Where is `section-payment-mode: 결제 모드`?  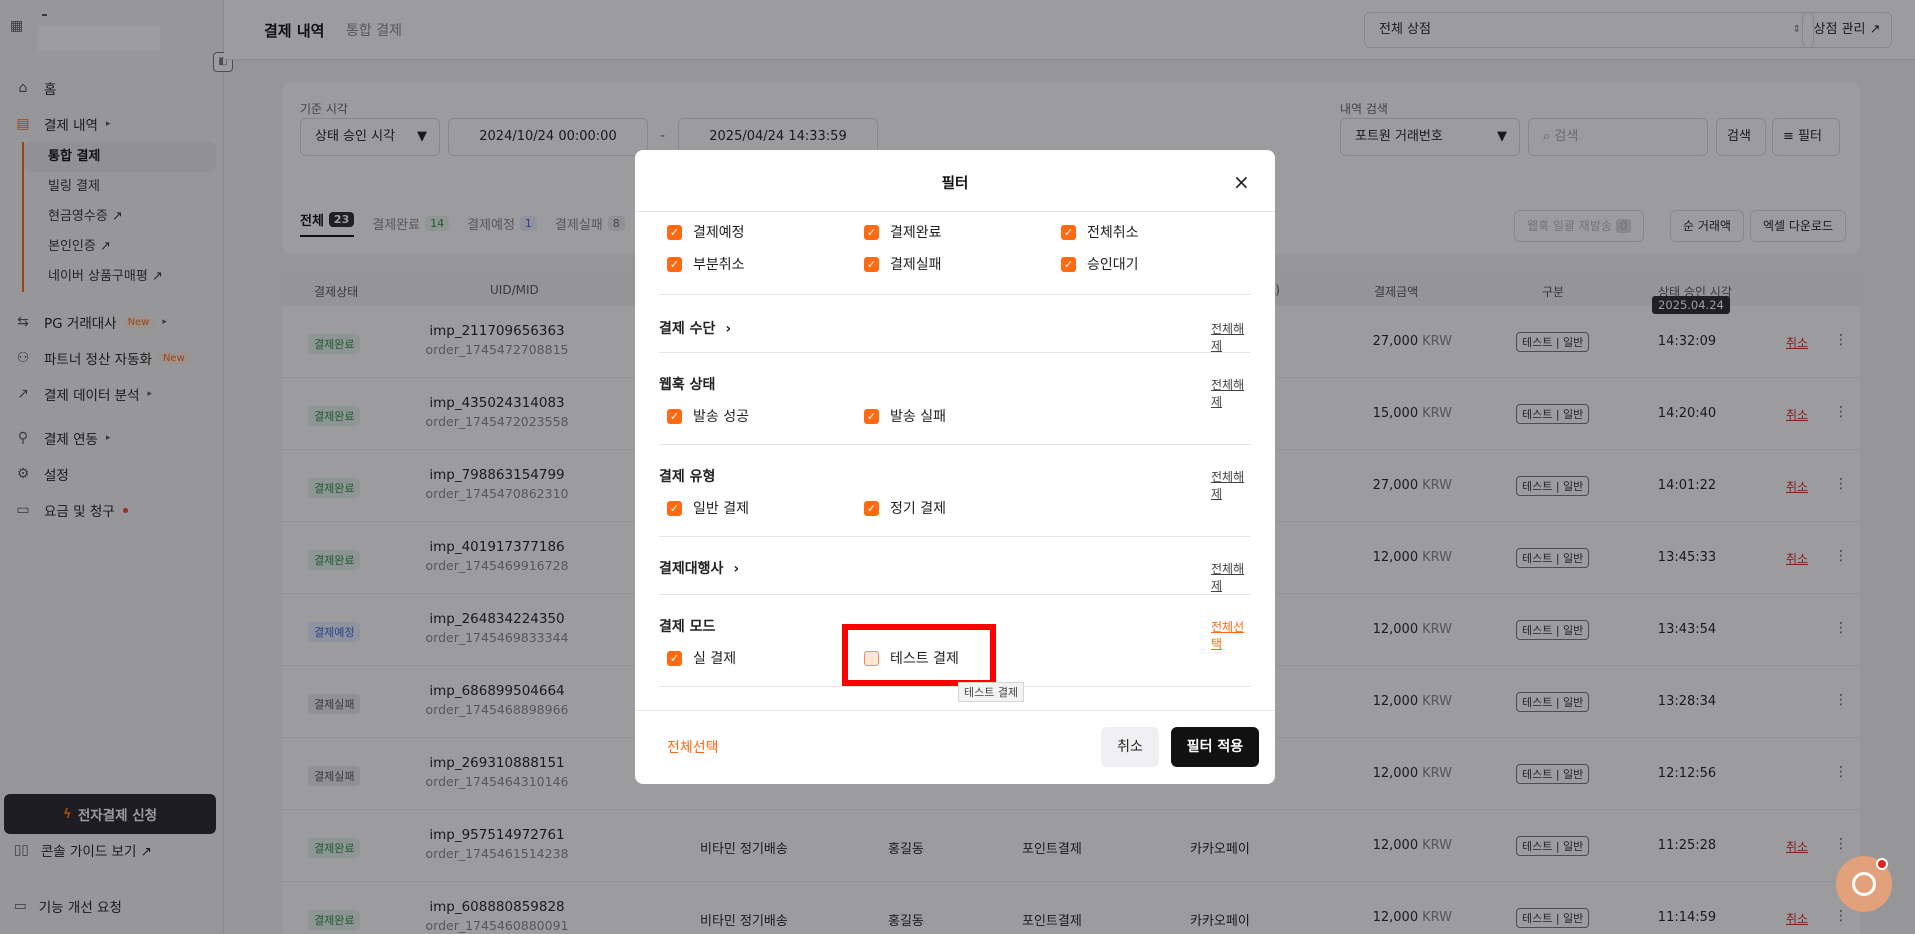
section-payment-mode: 결제 모드 is located at coordinates (687, 627).